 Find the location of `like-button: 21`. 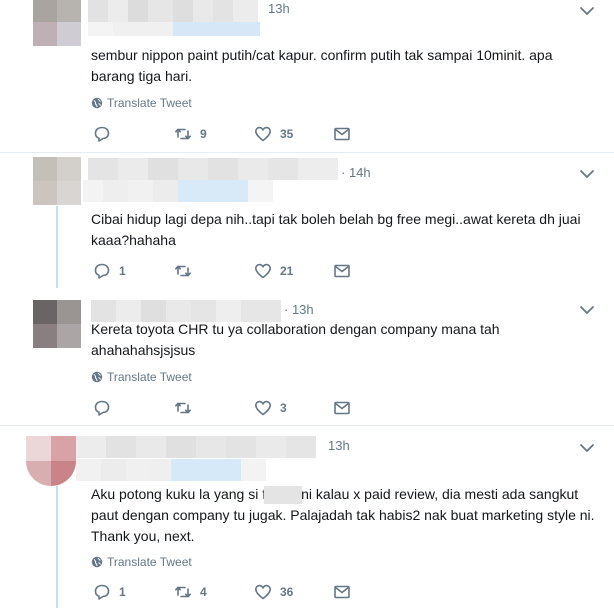

like-button: 21 is located at coordinates (273, 271).